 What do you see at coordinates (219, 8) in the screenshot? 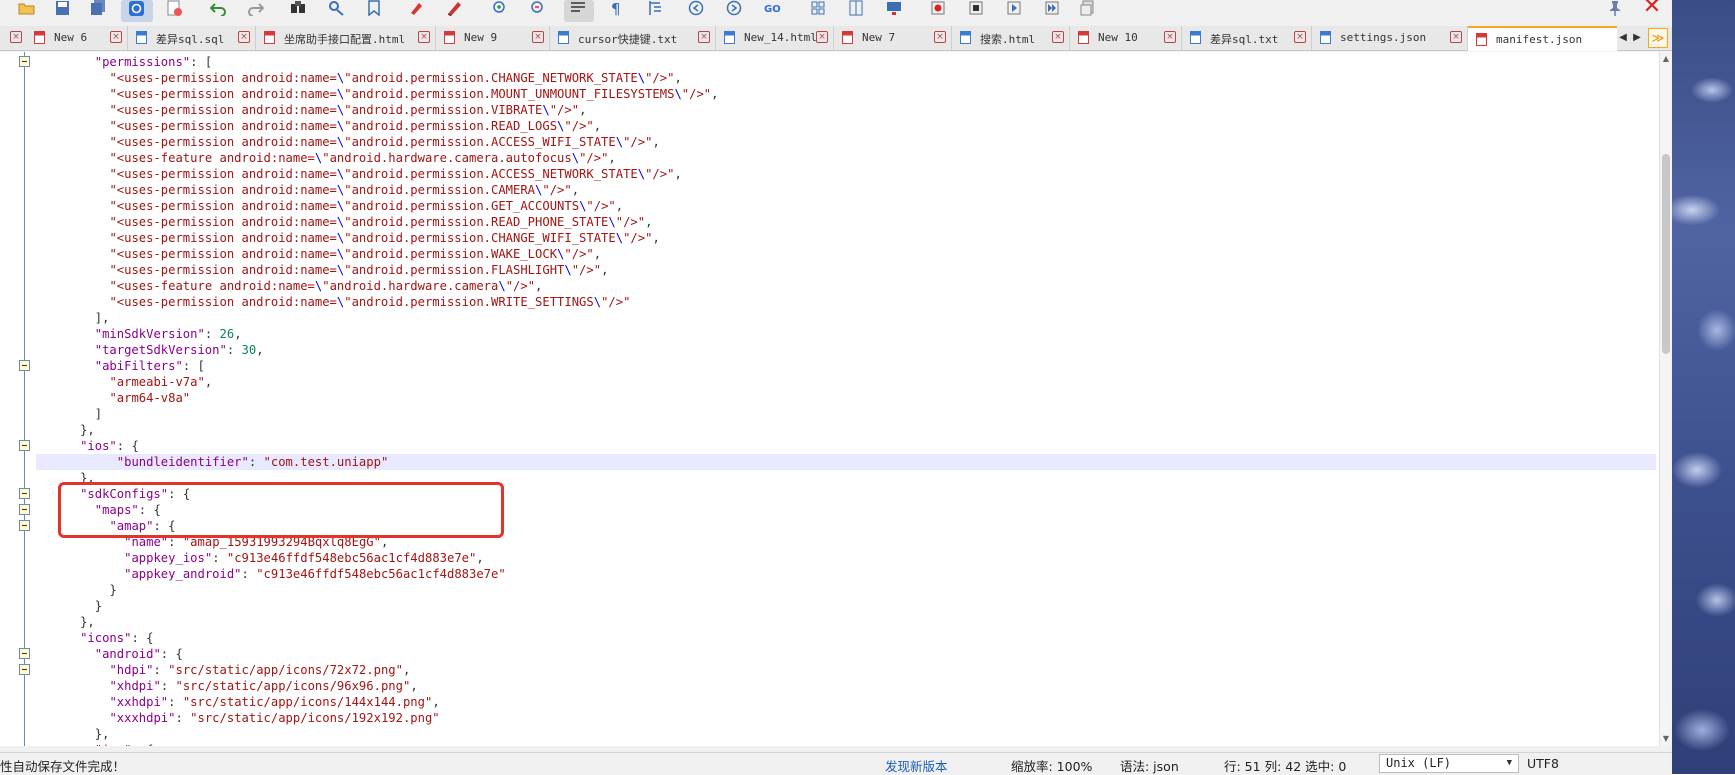
I see `undo-icon` at bounding box center [219, 8].